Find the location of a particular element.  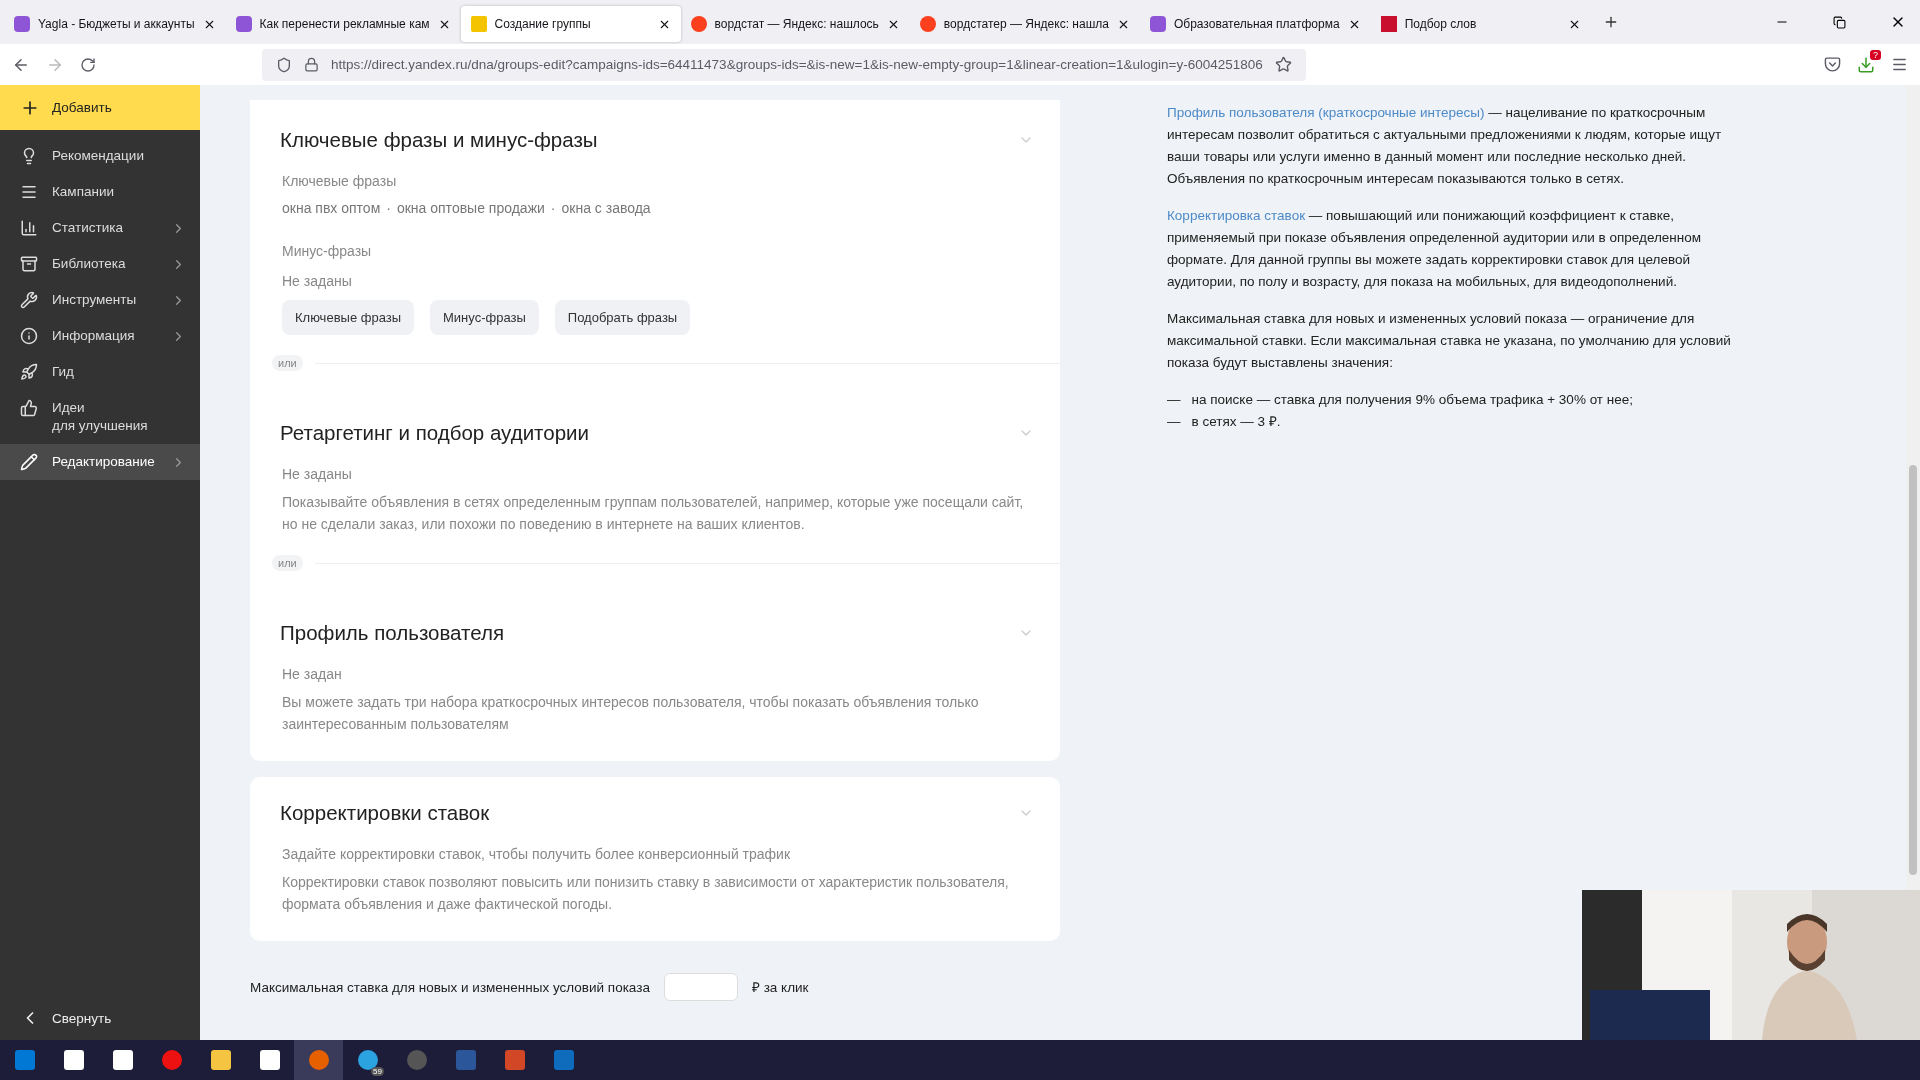

field-label: Минус-фразы is located at coordinates (327, 251).